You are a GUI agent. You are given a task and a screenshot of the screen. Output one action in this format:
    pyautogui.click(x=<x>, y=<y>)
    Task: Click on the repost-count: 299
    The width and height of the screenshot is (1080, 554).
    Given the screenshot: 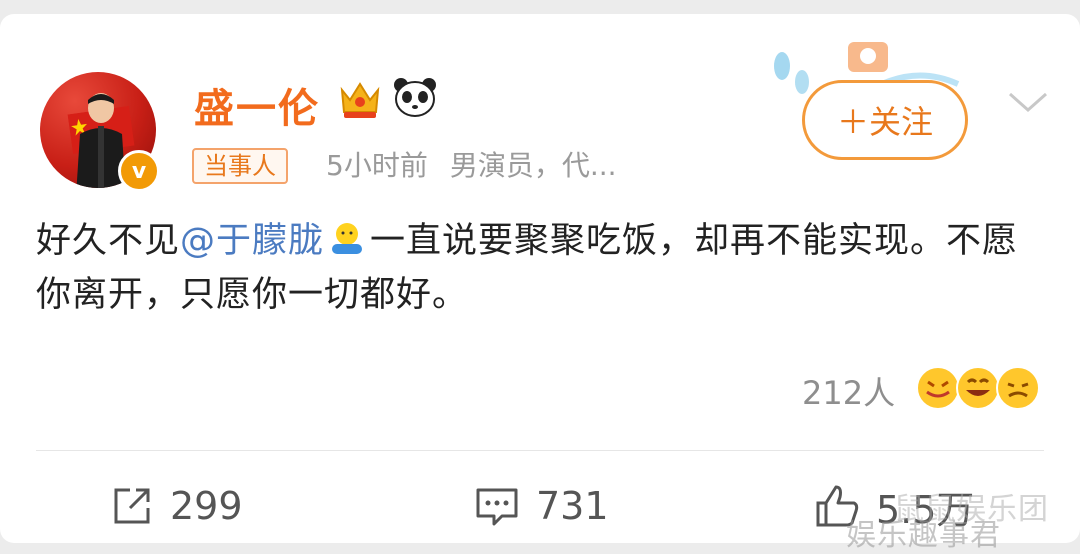 What is the action you would take?
    pyautogui.click(x=206, y=506)
    